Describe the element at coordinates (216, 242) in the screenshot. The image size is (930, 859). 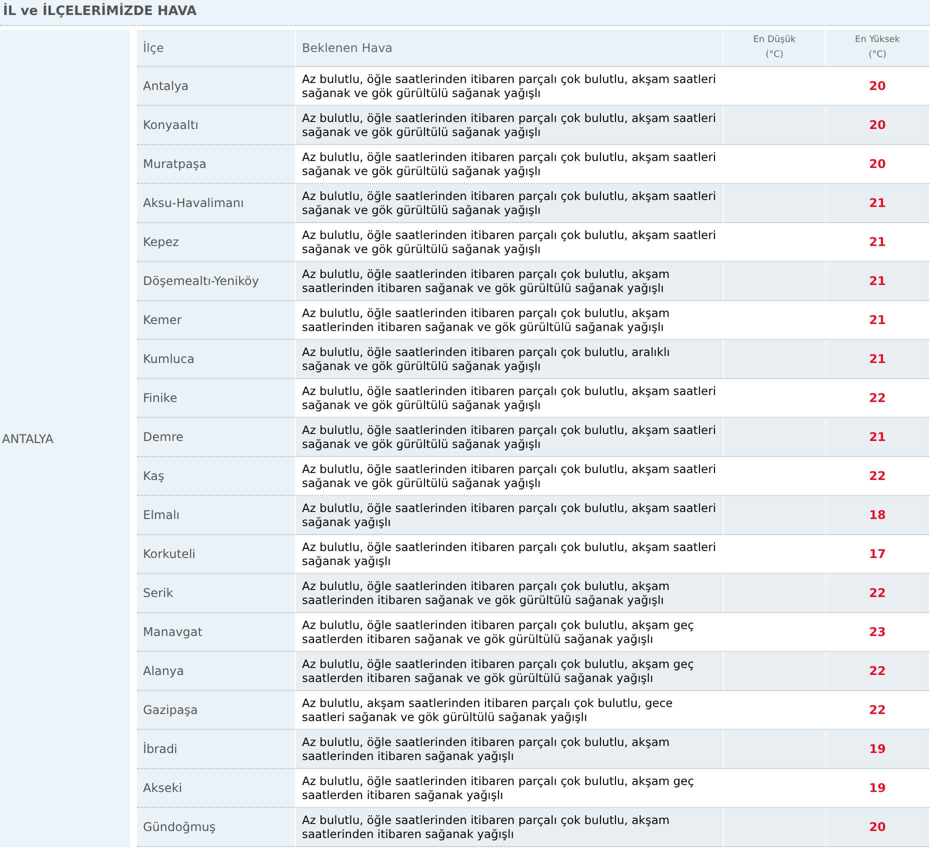
I see `district-cell: Kepez` at that location.